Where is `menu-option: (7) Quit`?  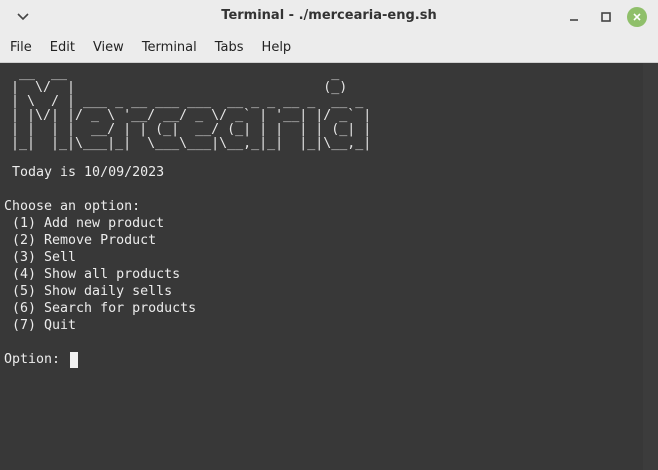 menu-option: (7) Quit is located at coordinates (40, 325).